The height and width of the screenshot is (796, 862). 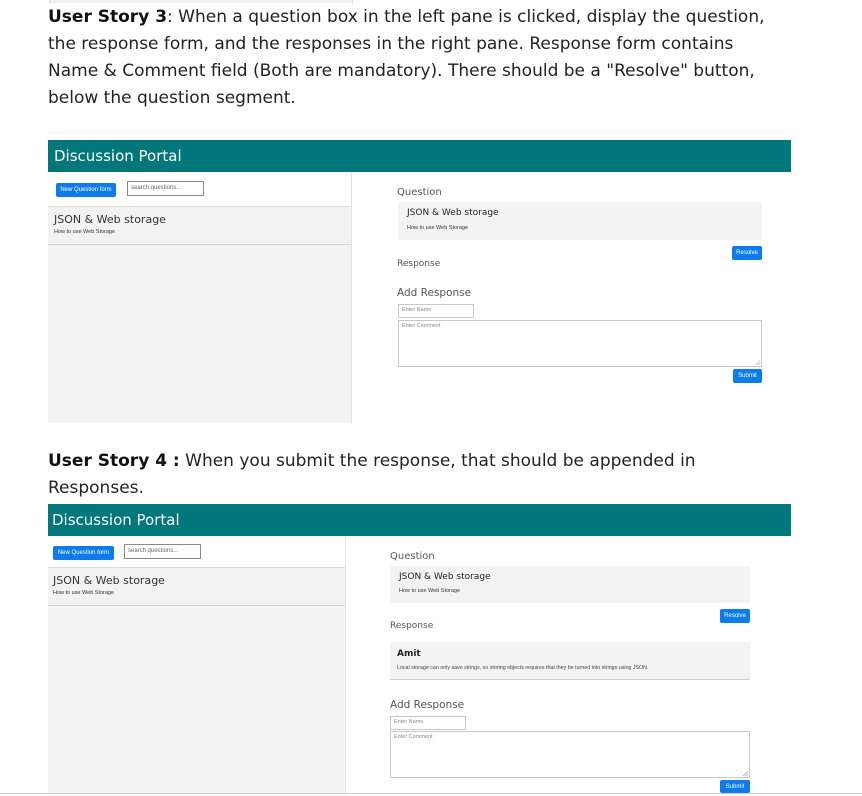 What do you see at coordinates (431, 793) in the screenshot?
I see `bottom-divider` at bounding box center [431, 793].